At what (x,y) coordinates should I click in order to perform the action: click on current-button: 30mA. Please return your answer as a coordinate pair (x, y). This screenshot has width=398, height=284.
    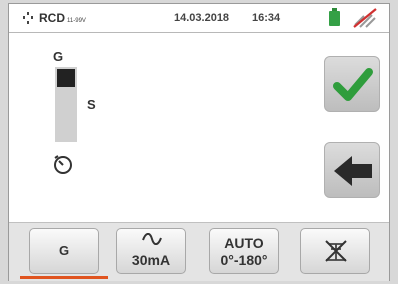
    Looking at the image, I should click on (151, 251).